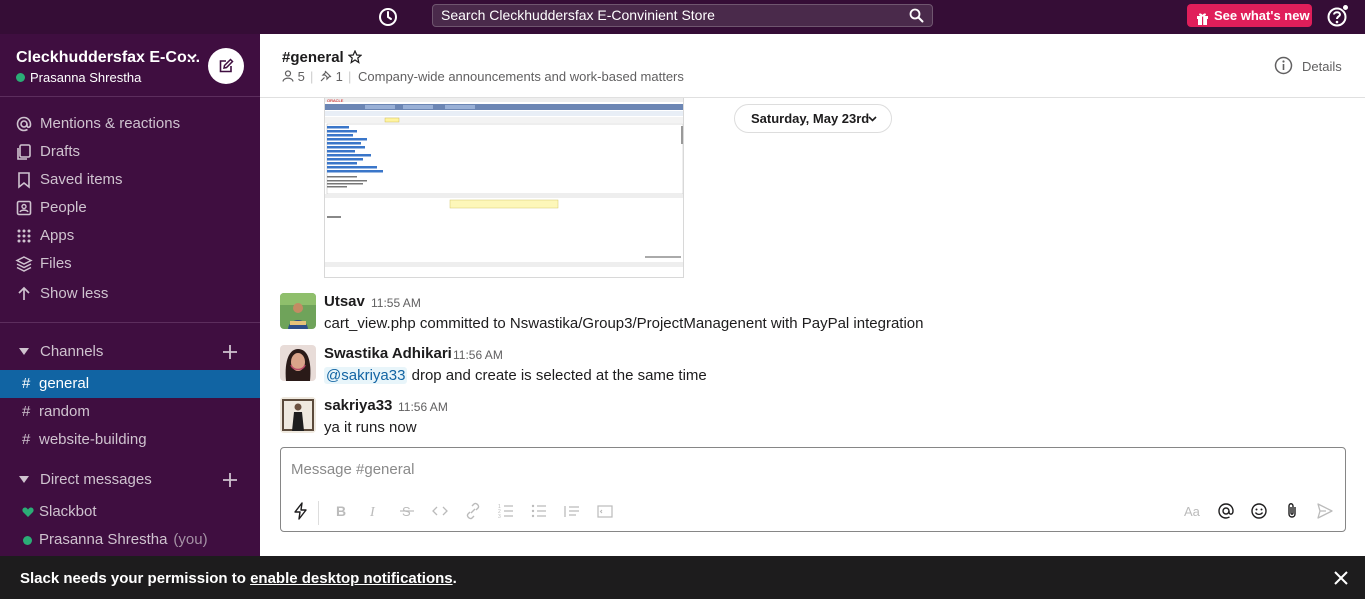  I want to click on italic-icon: I, so click(374, 511).